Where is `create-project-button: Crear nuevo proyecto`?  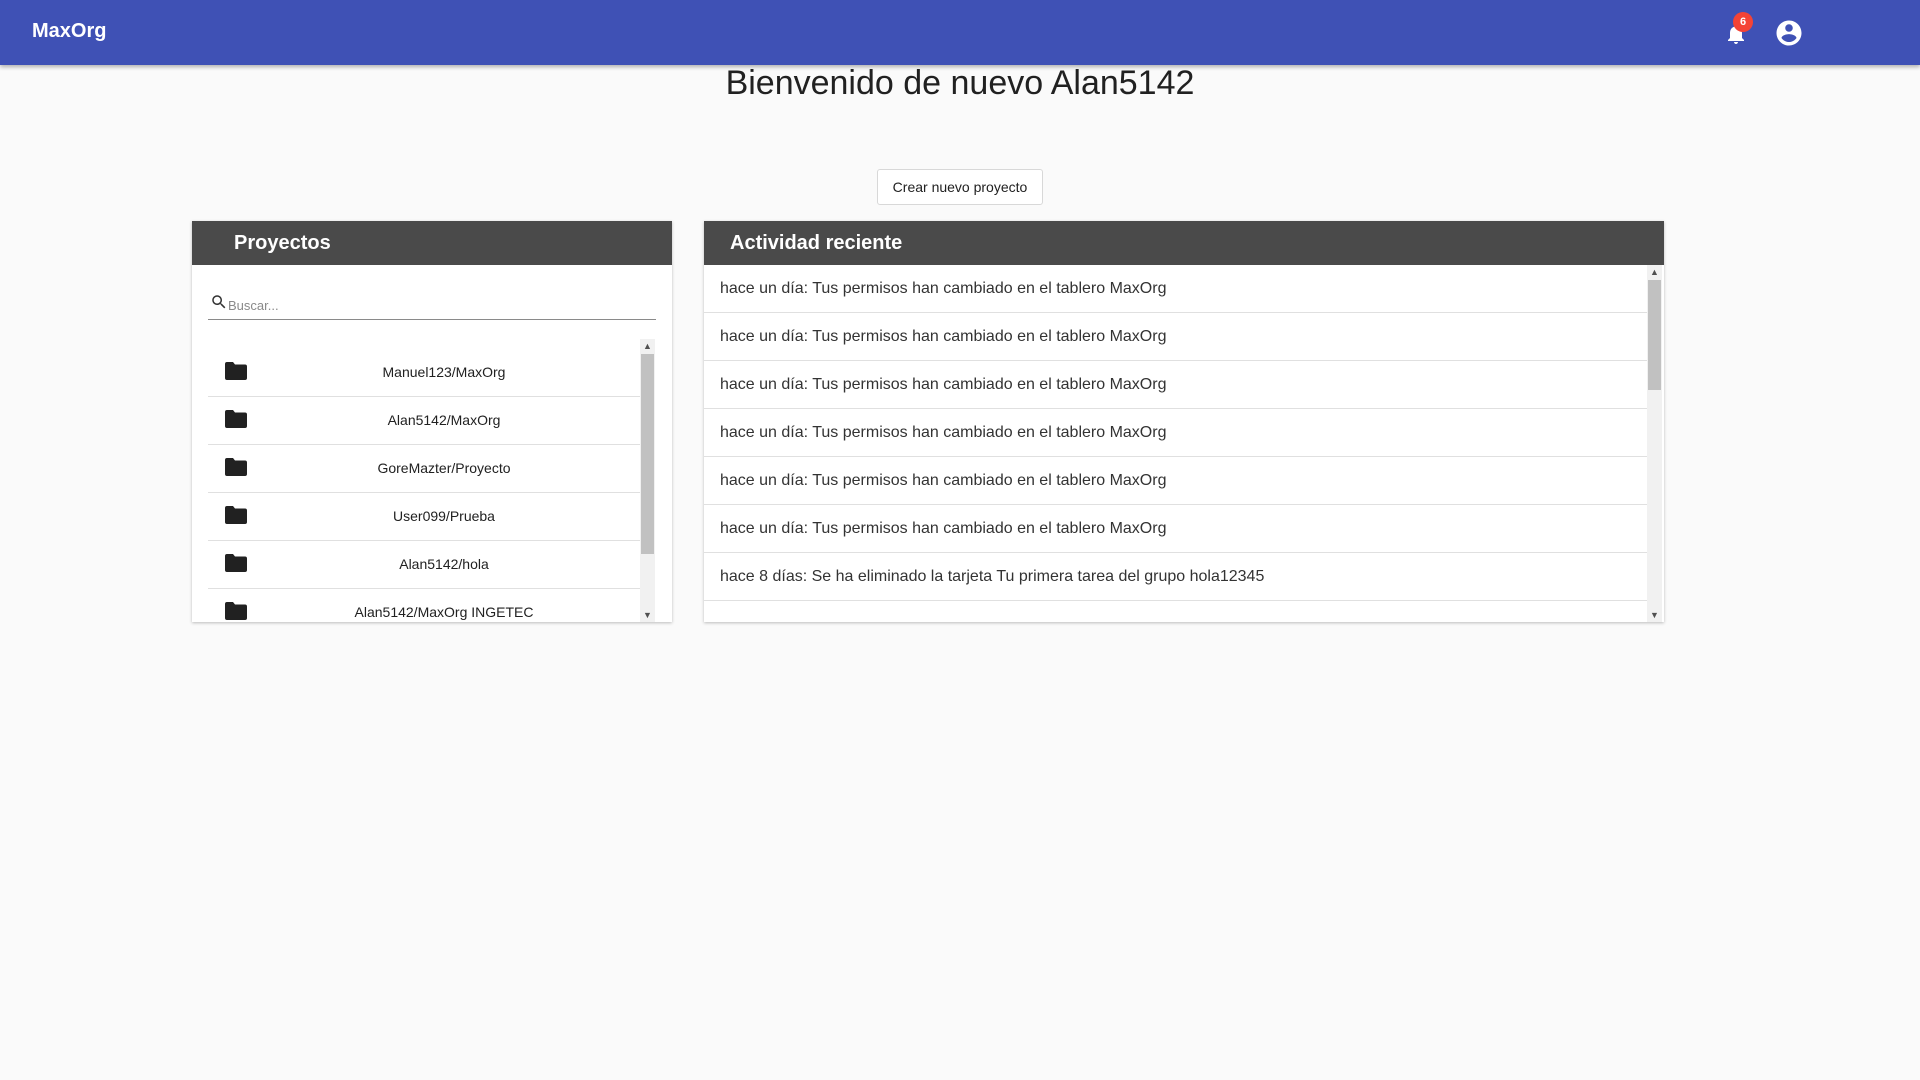 create-project-button: Crear nuevo proyecto is located at coordinates (960, 187).